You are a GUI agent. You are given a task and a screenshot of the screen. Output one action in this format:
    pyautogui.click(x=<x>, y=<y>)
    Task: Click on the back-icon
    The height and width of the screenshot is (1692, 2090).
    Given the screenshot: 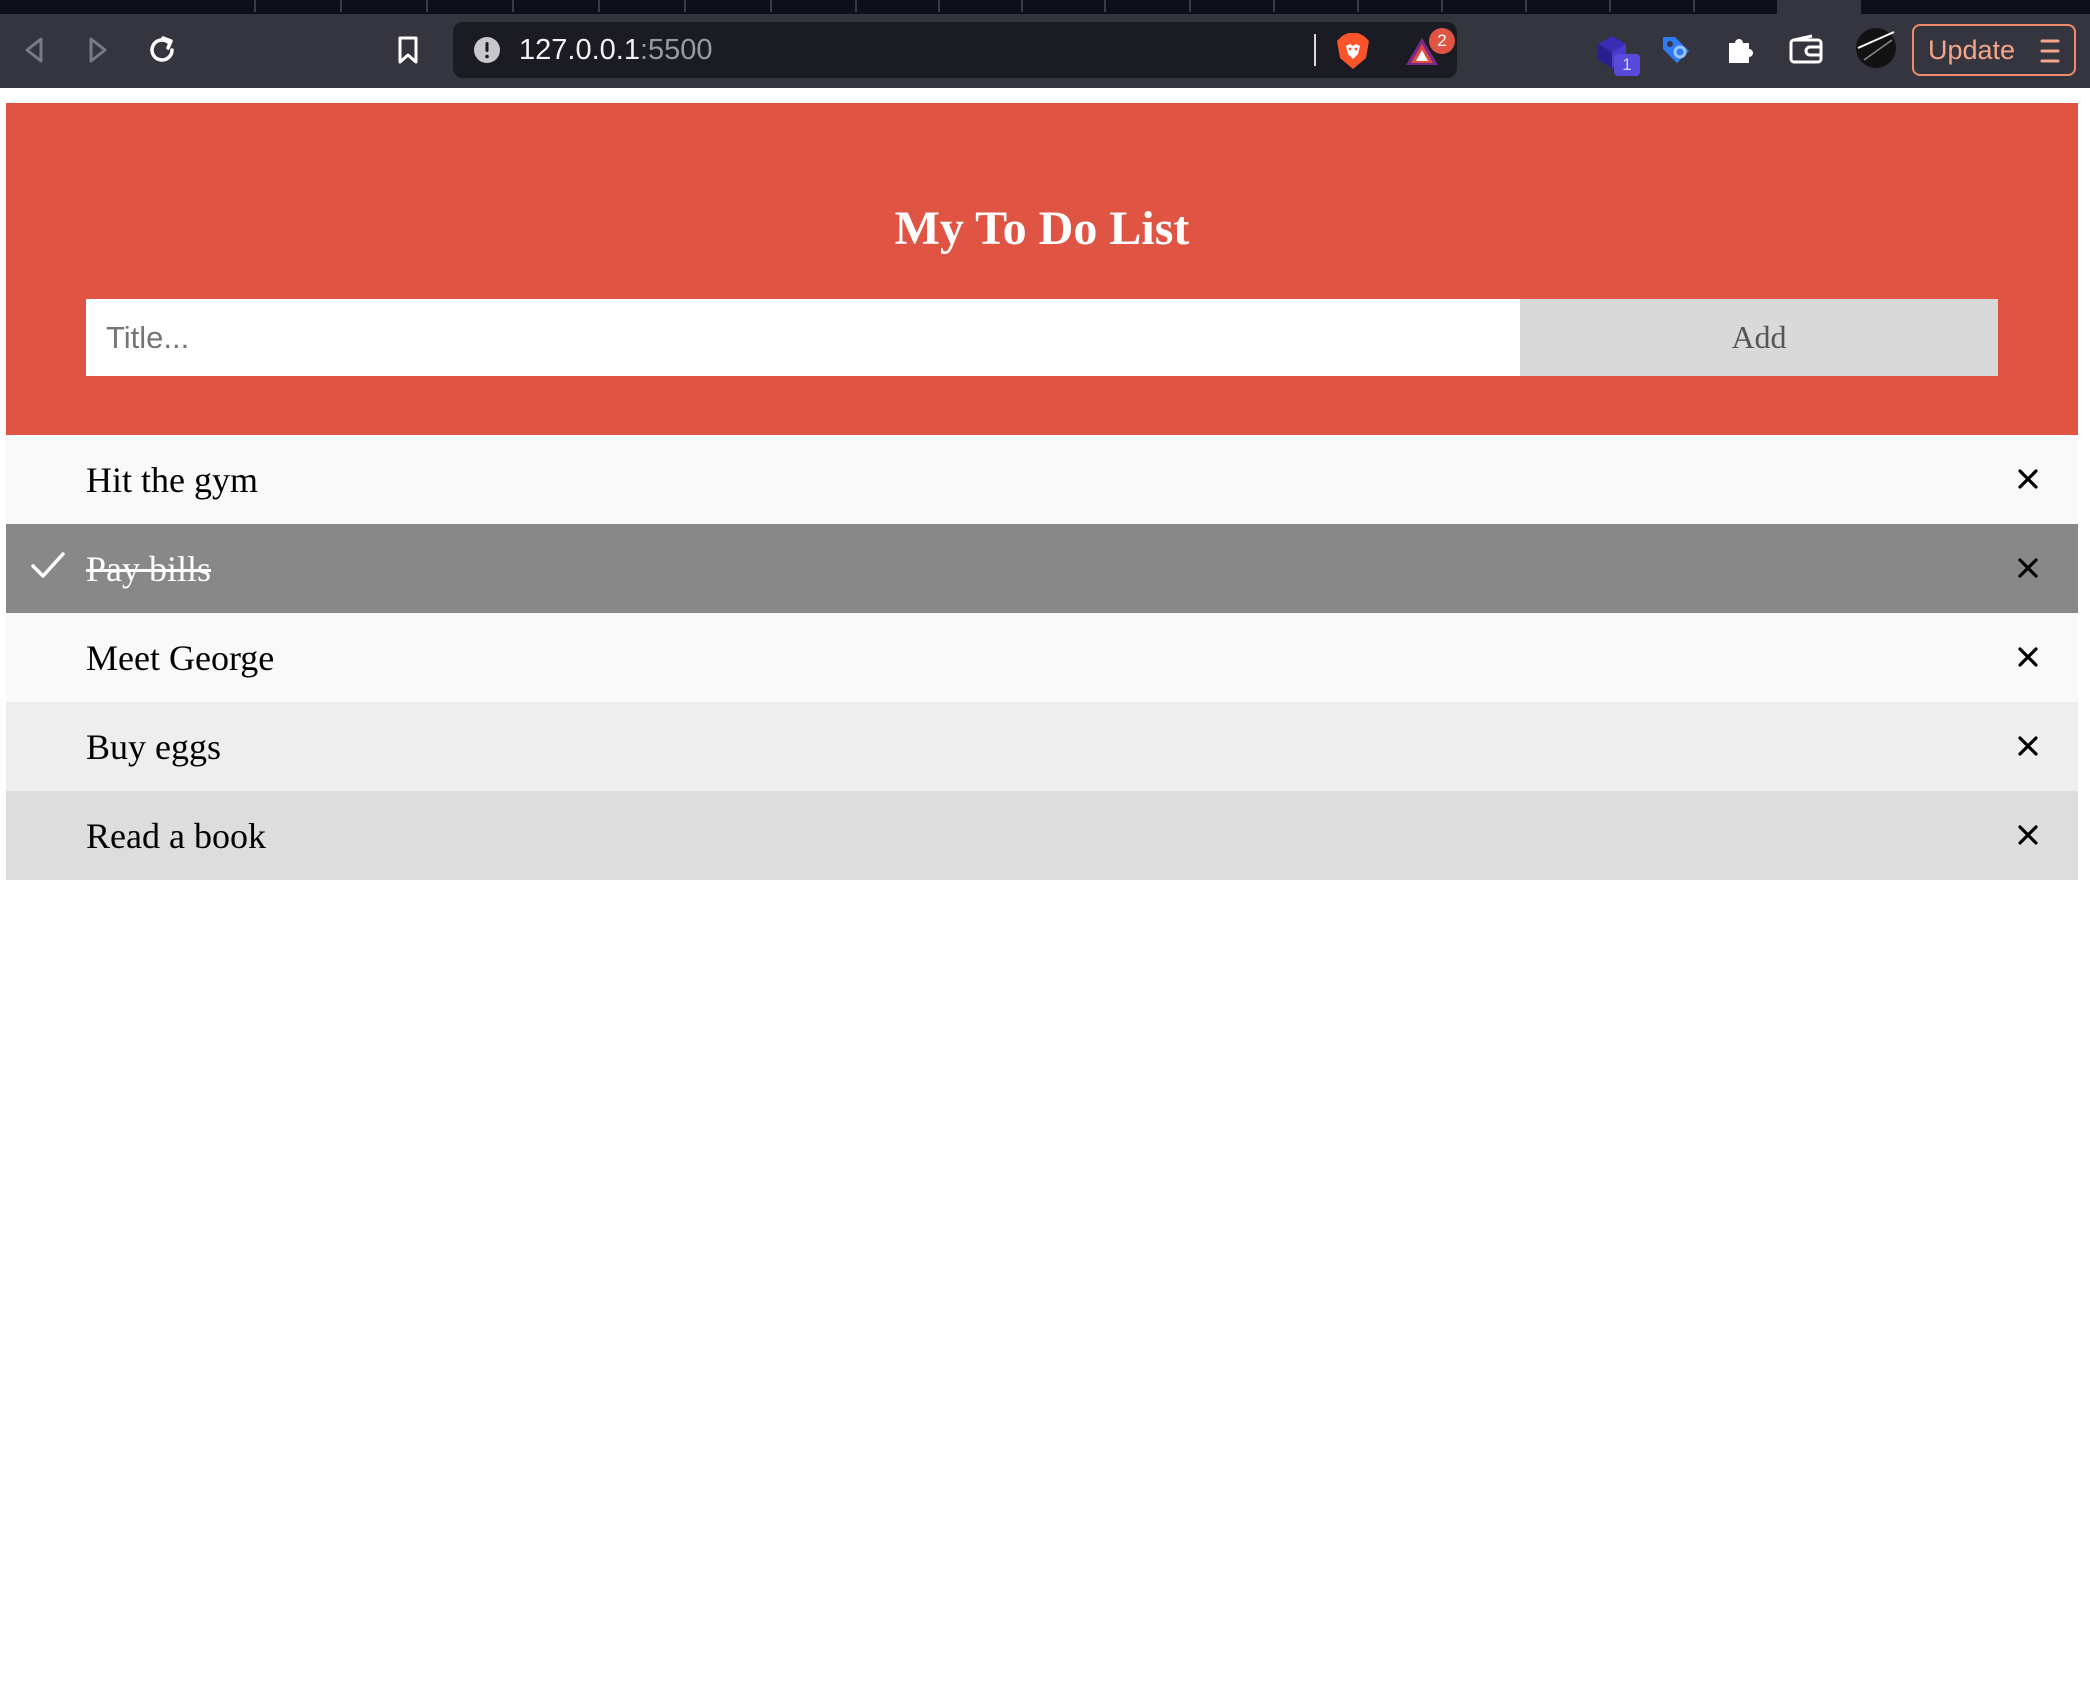 What is the action you would take?
    pyautogui.click(x=34, y=50)
    